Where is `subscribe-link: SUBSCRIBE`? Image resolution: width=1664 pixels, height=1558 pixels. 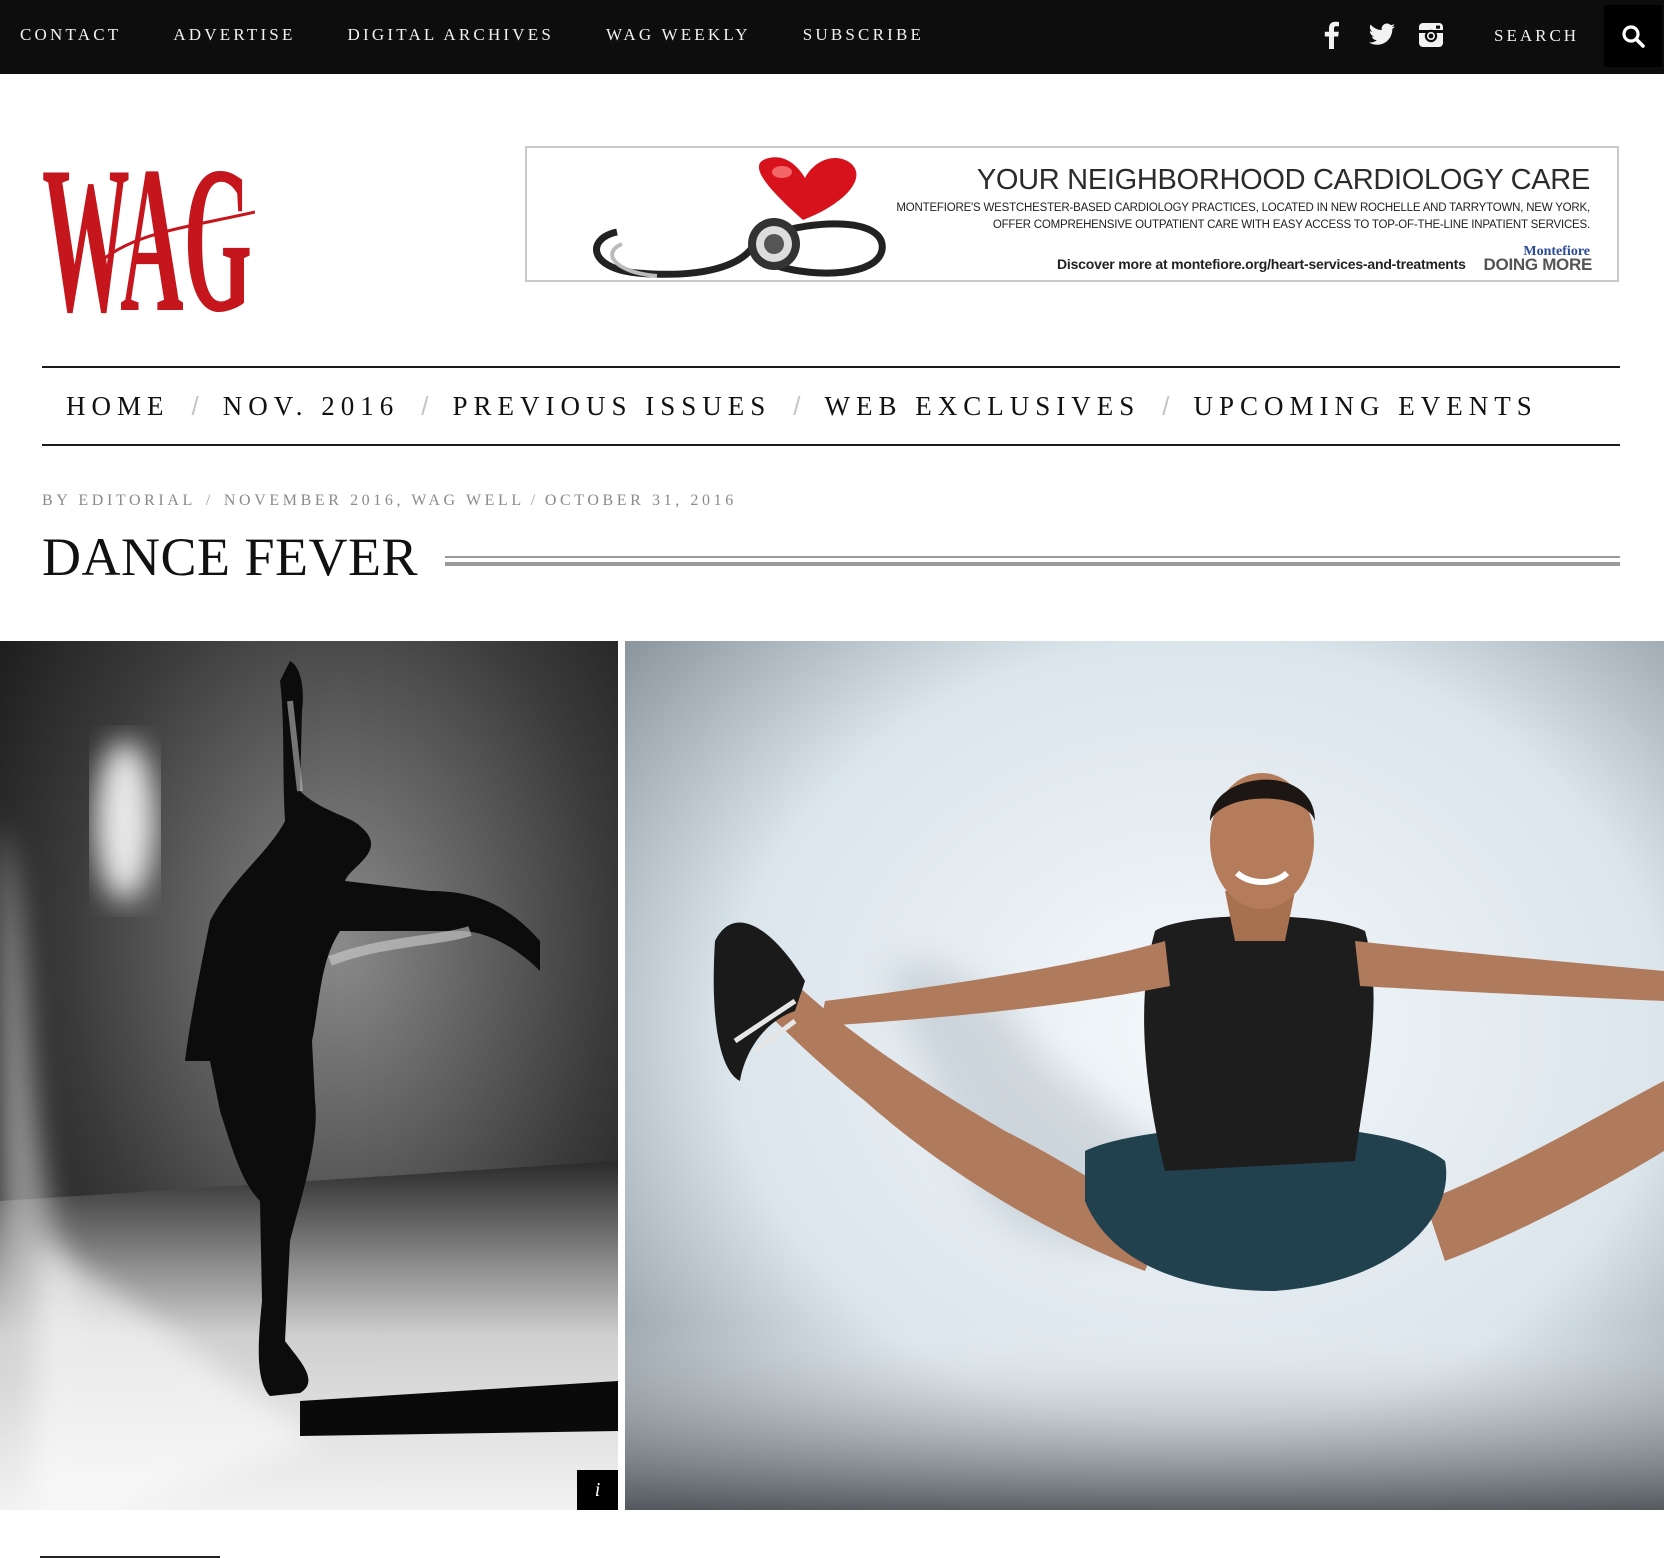
subscribe-link: SUBSCRIBE is located at coordinates (863, 35).